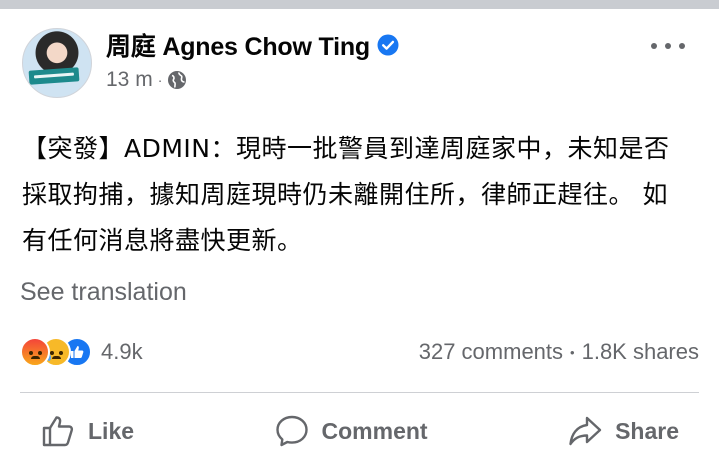  Describe the element at coordinates (640, 352) in the screenshot. I see `shares-count: 1.8K shares` at that location.